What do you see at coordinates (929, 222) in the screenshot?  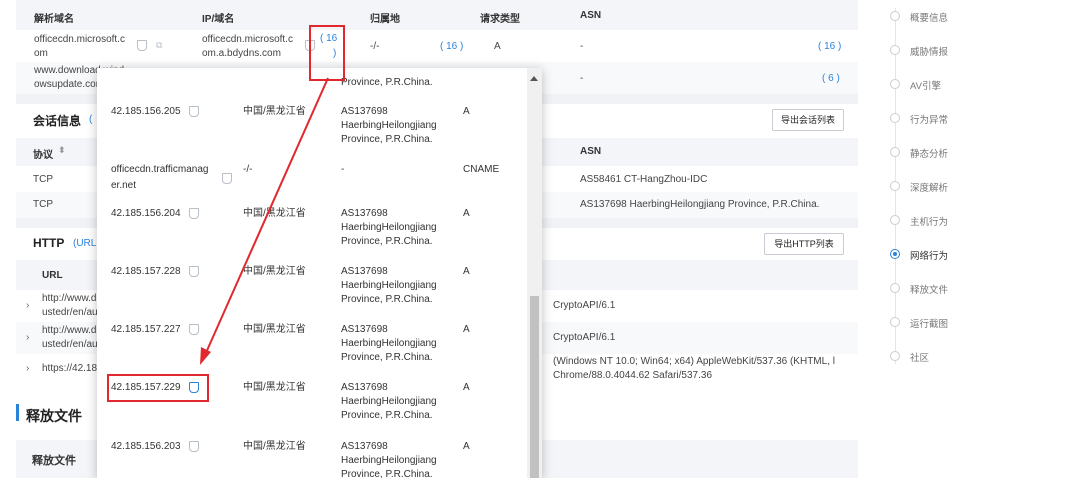 I see `sidebar-item-label: 主机行为` at bounding box center [929, 222].